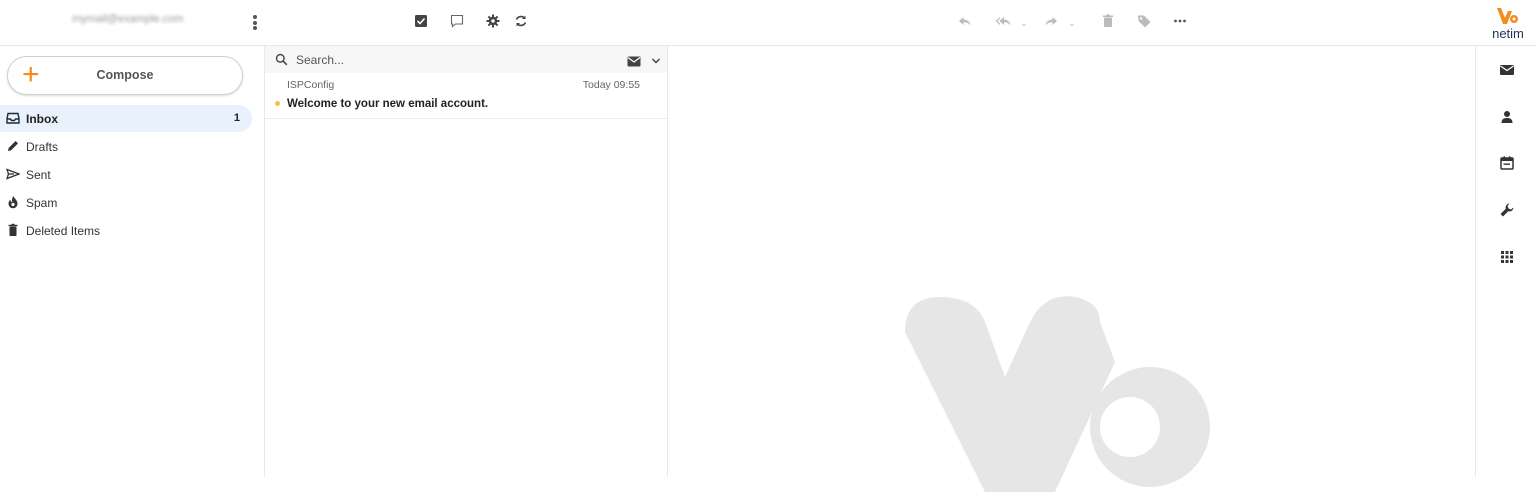 The width and height of the screenshot is (1536, 492). I want to click on settings-icon, so click(493, 21).